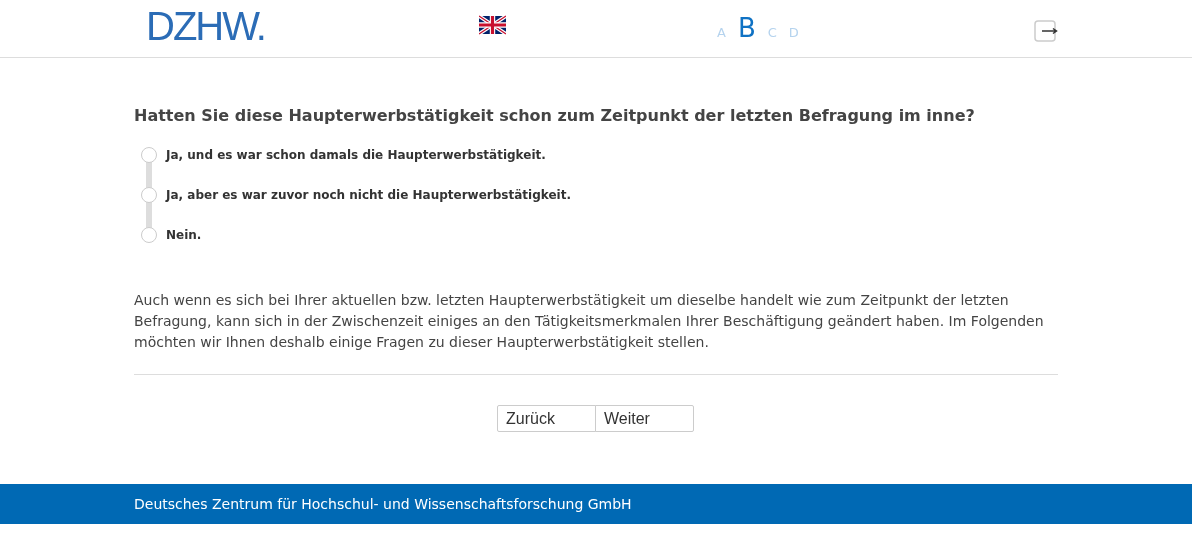  I want to click on step-indicator: D, so click(793, 33).